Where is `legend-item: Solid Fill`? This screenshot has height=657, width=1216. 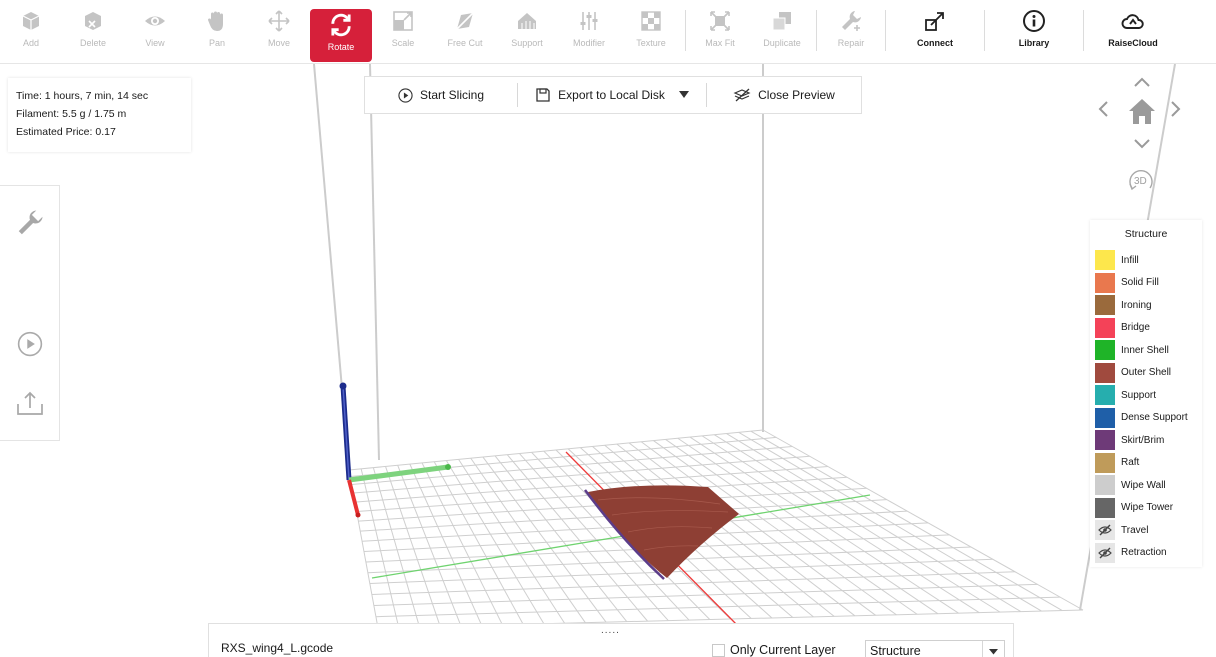
legend-item: Solid Fill is located at coordinates (1146, 283).